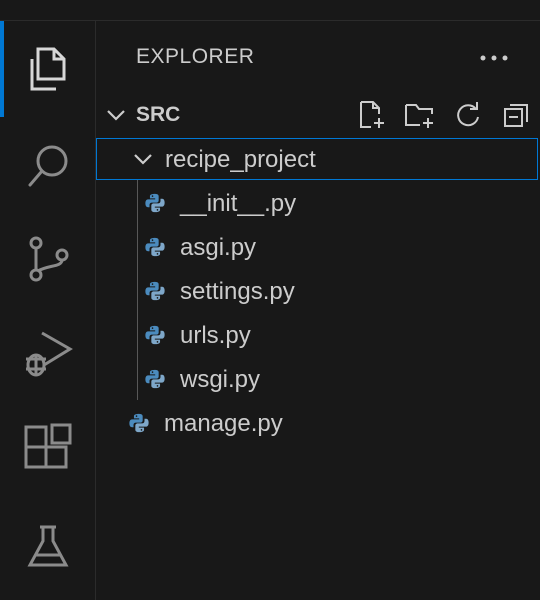 Image resolution: width=540 pixels, height=600 pixels. What do you see at coordinates (223, 423) in the screenshot?
I see `file-label: manage.py` at bounding box center [223, 423].